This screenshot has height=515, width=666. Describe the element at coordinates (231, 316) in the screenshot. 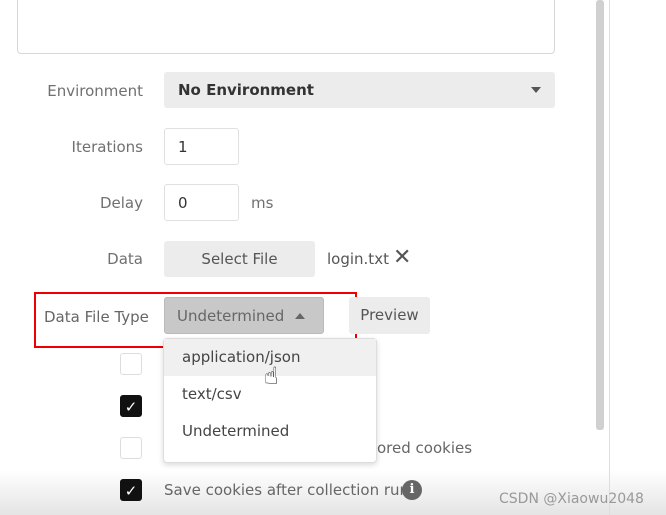

I see `data-file-type-value: Undetermined` at that location.